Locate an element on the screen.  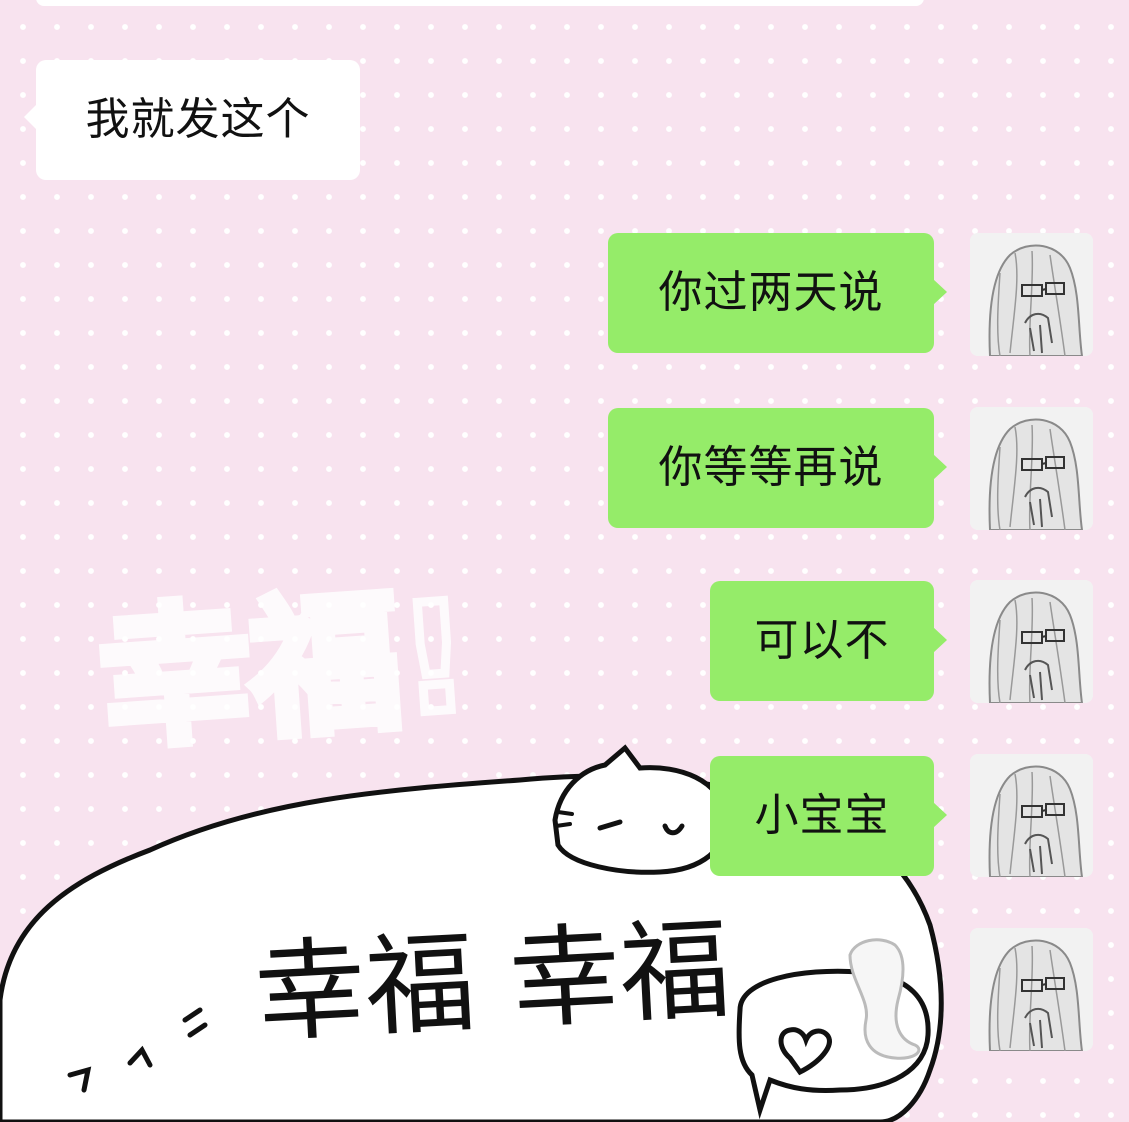
outgoing-message-bubble: 小宝宝 is located at coordinates (828, 816).